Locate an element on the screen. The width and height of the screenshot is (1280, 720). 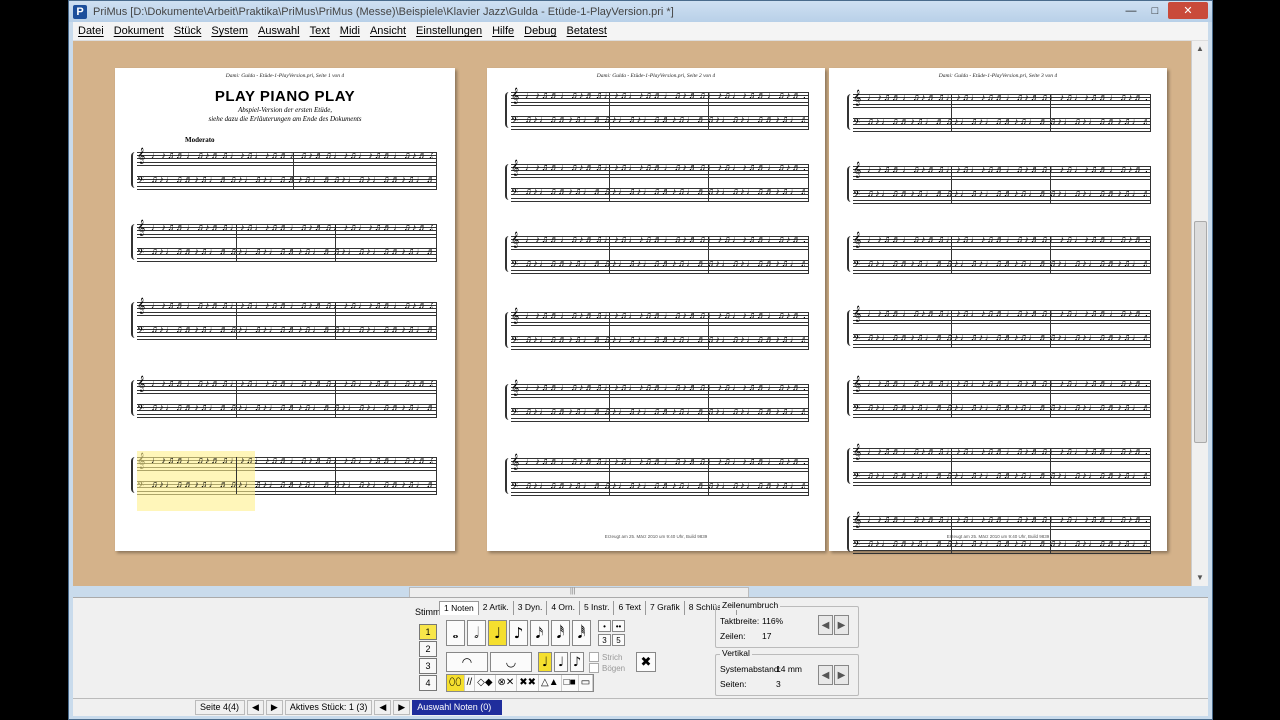
eighth-note-icon: ♪ is located at coordinates (518, 633).